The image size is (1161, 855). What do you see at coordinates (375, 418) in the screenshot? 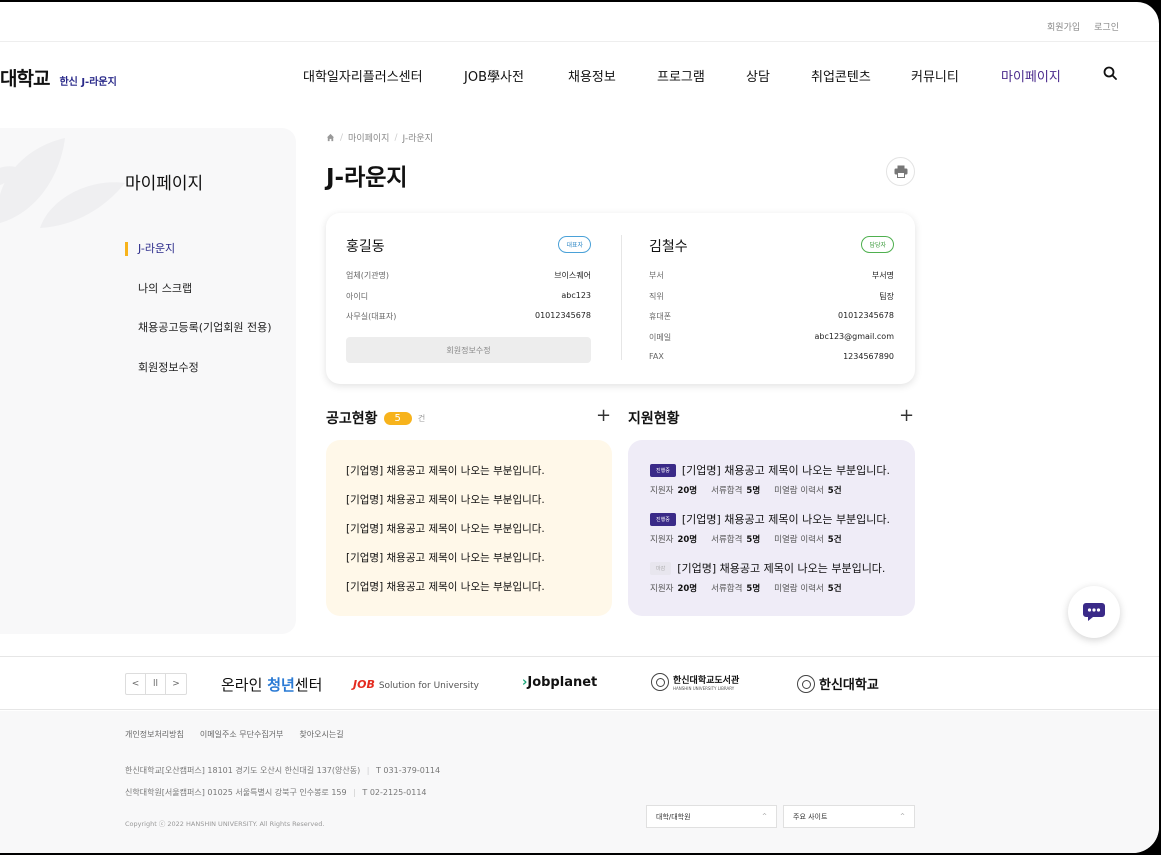
I see `posts-header: 공고현황 5 건` at bounding box center [375, 418].